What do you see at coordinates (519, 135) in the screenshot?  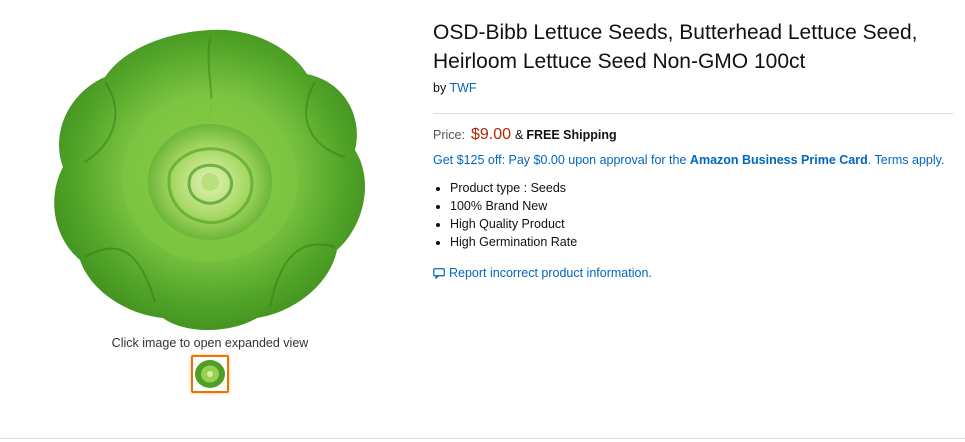 I see `shipping-ampersand: &` at bounding box center [519, 135].